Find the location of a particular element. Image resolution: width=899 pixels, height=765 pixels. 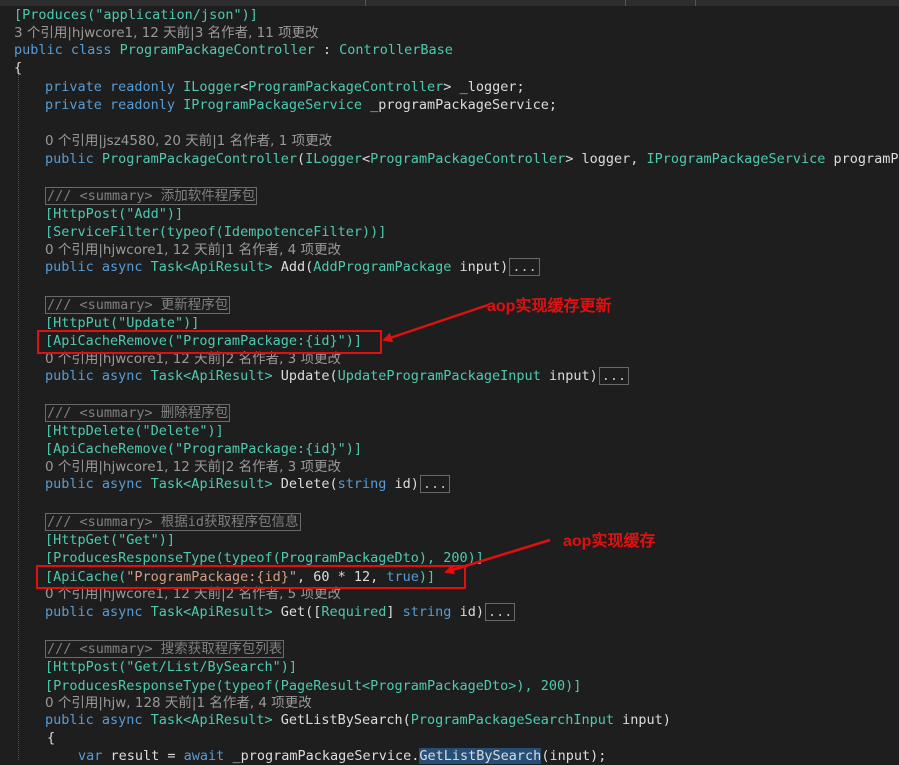

annotation-arrows is located at coordinates (466, 439).